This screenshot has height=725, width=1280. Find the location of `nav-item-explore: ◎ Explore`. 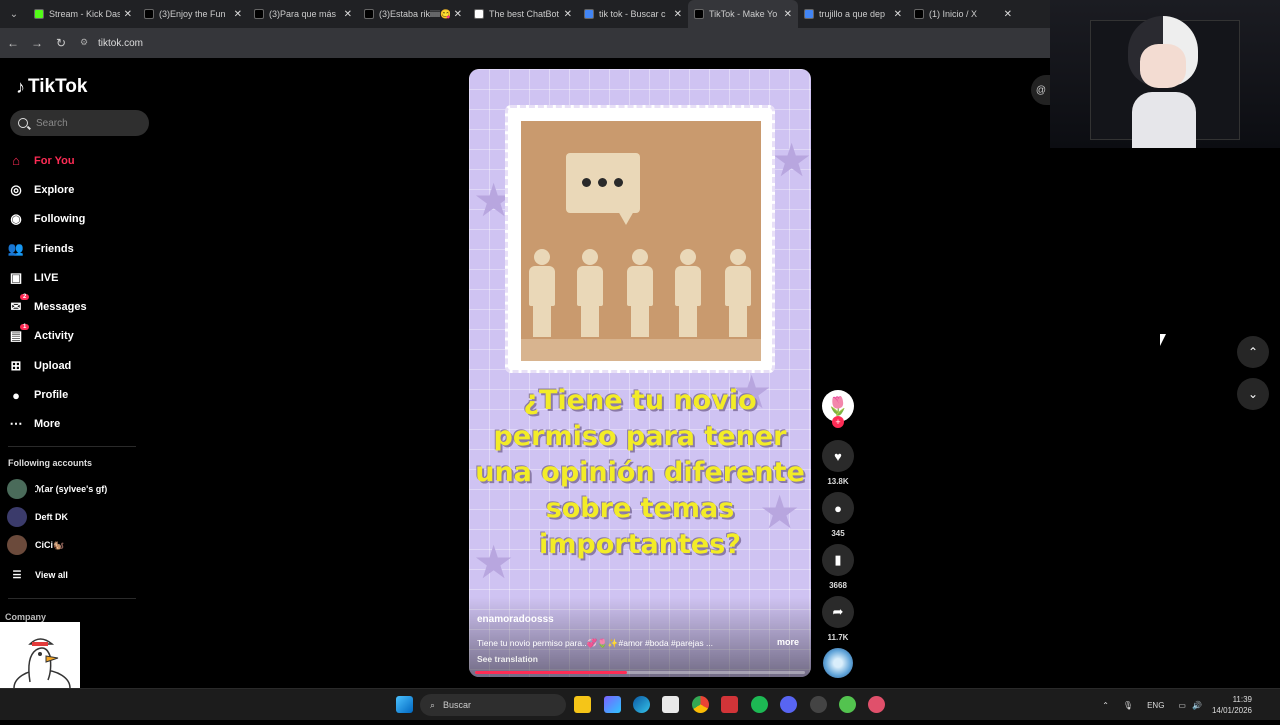

nav-item-explore: ◎ Explore is located at coordinates (81, 189).